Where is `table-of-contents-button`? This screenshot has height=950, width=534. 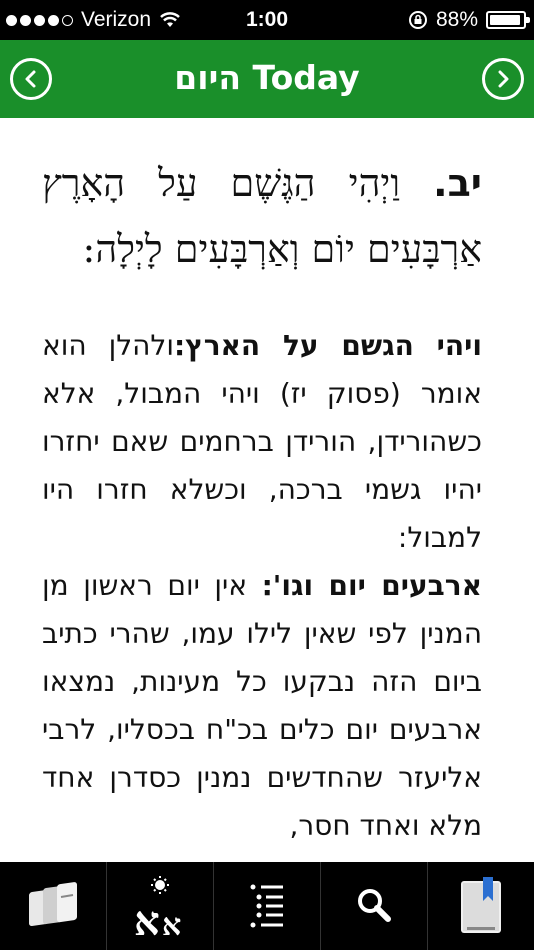
table-of-contents-button is located at coordinates (267, 906).